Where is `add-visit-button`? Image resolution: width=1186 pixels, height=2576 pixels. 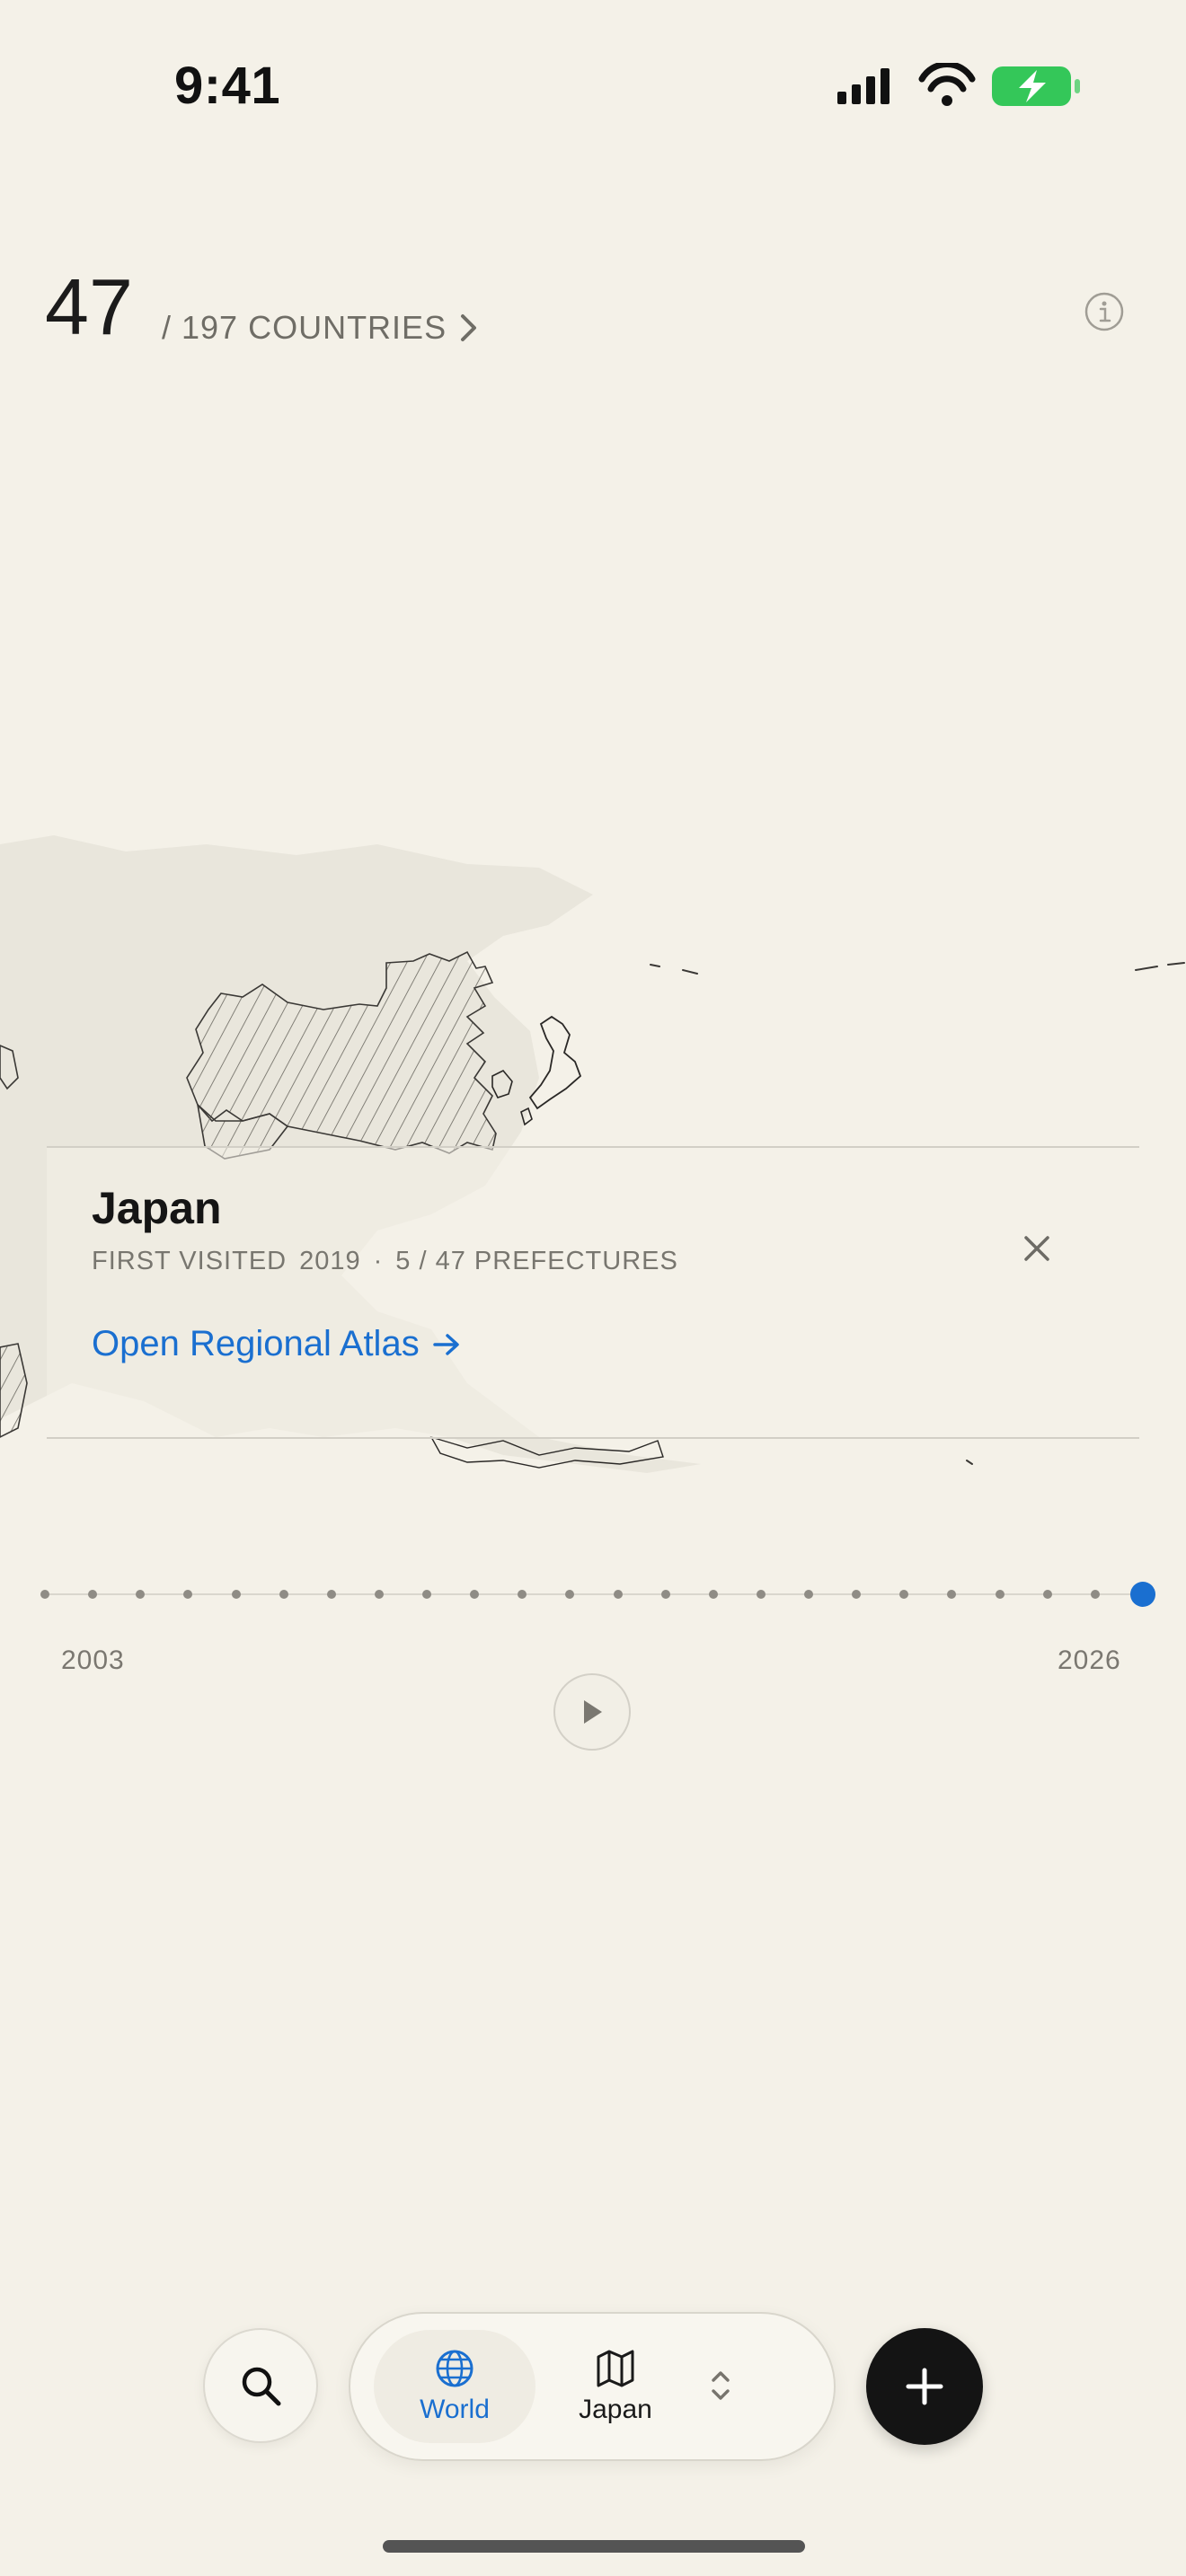 add-visit-button is located at coordinates (924, 2386).